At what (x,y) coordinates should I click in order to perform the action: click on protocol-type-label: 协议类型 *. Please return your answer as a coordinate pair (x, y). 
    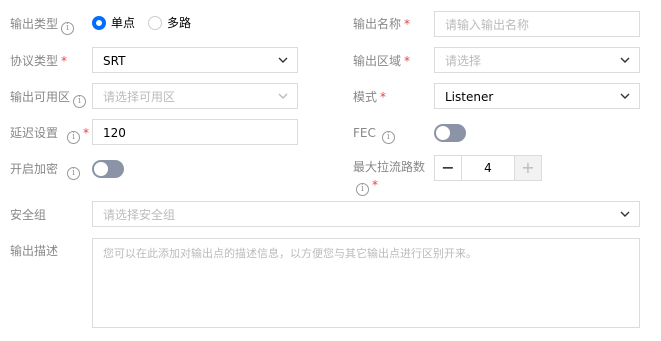
    Looking at the image, I should click on (39, 61).